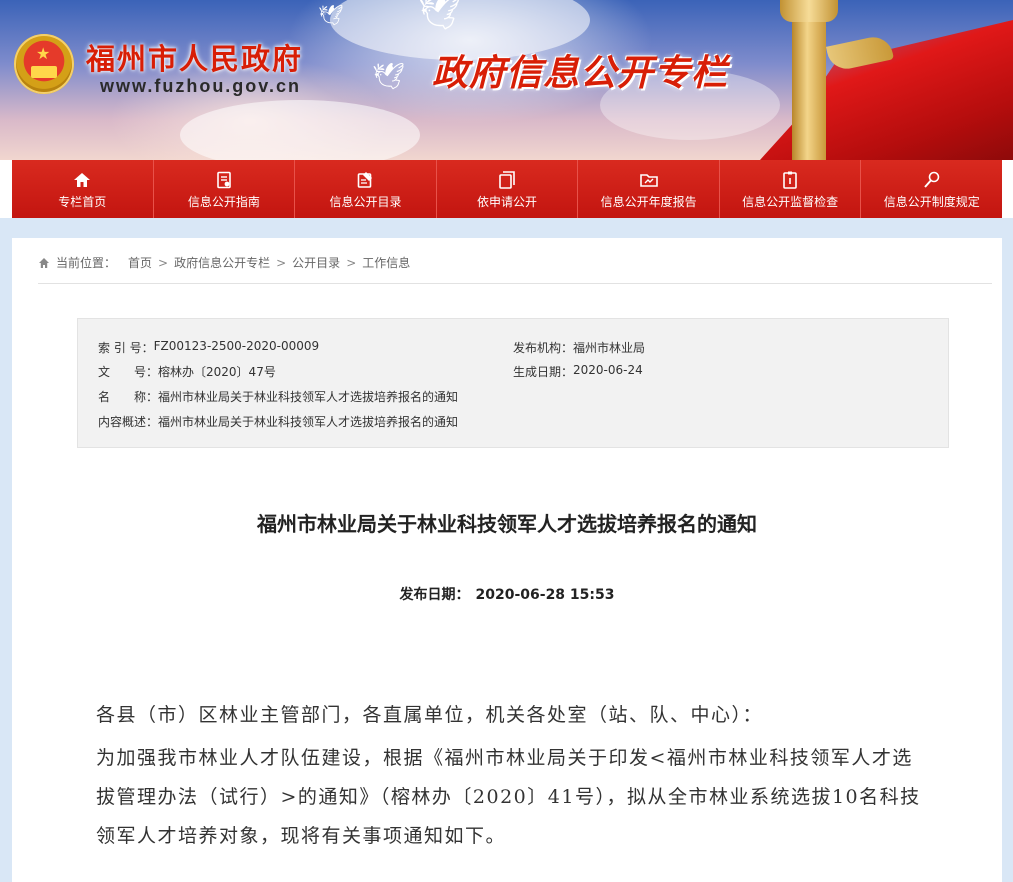 Image resolution: width=1013 pixels, height=882 pixels. I want to click on nav-item-home: 专栏首页, so click(83, 189).